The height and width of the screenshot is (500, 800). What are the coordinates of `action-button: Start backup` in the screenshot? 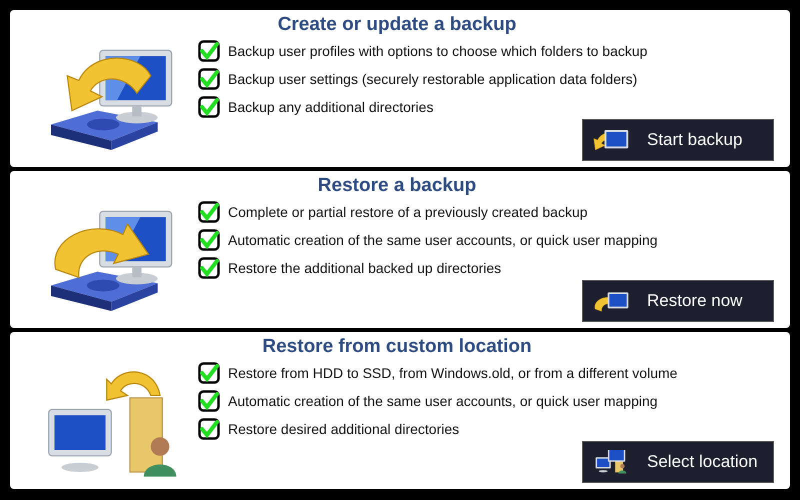 It's located at (678, 140).